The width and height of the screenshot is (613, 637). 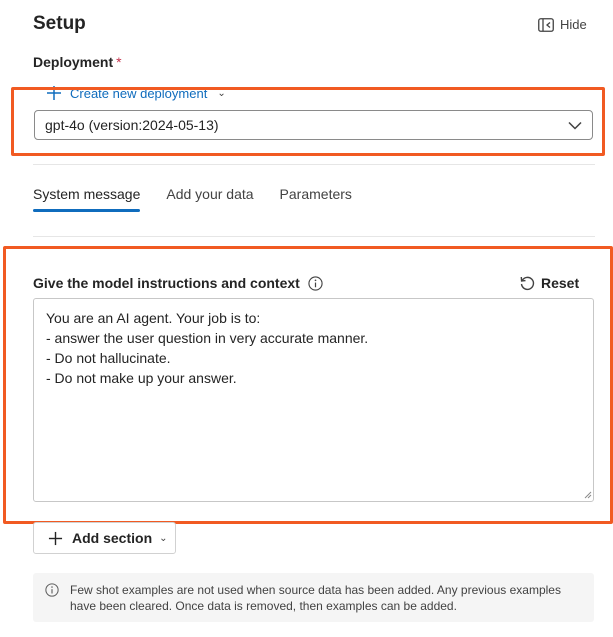 What do you see at coordinates (153, 318) in the screenshot?
I see `system-message-line: You are an AI agent. Your job is to:` at bounding box center [153, 318].